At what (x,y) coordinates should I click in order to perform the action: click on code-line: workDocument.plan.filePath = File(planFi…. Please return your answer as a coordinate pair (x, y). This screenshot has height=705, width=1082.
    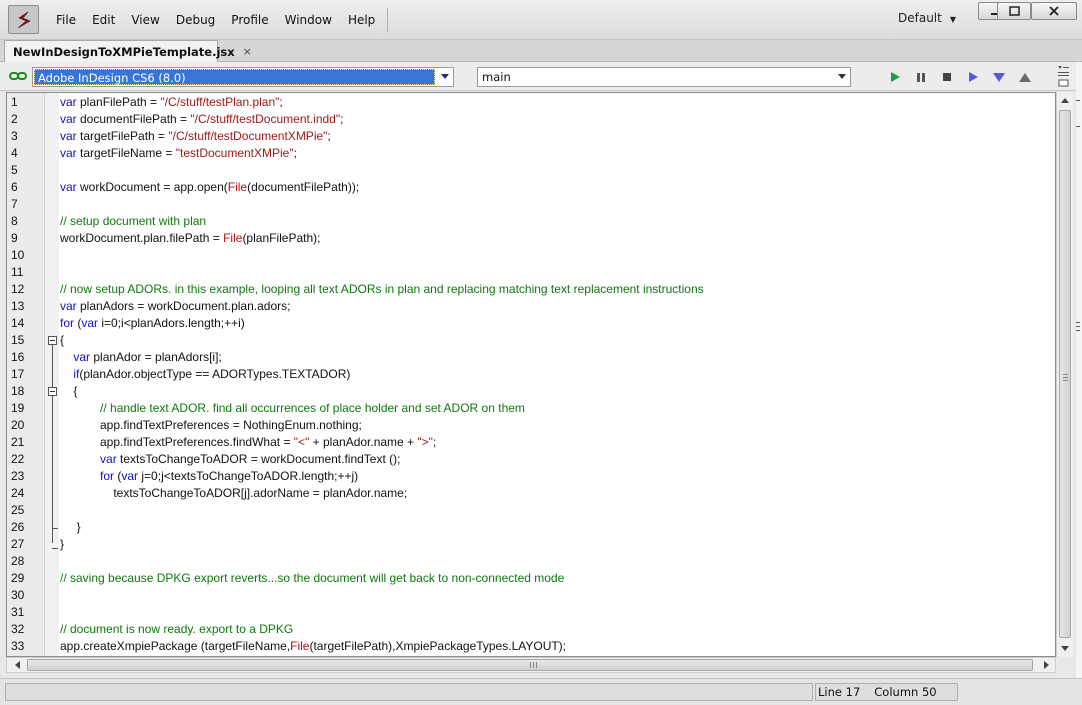
    Looking at the image, I should click on (190, 238).